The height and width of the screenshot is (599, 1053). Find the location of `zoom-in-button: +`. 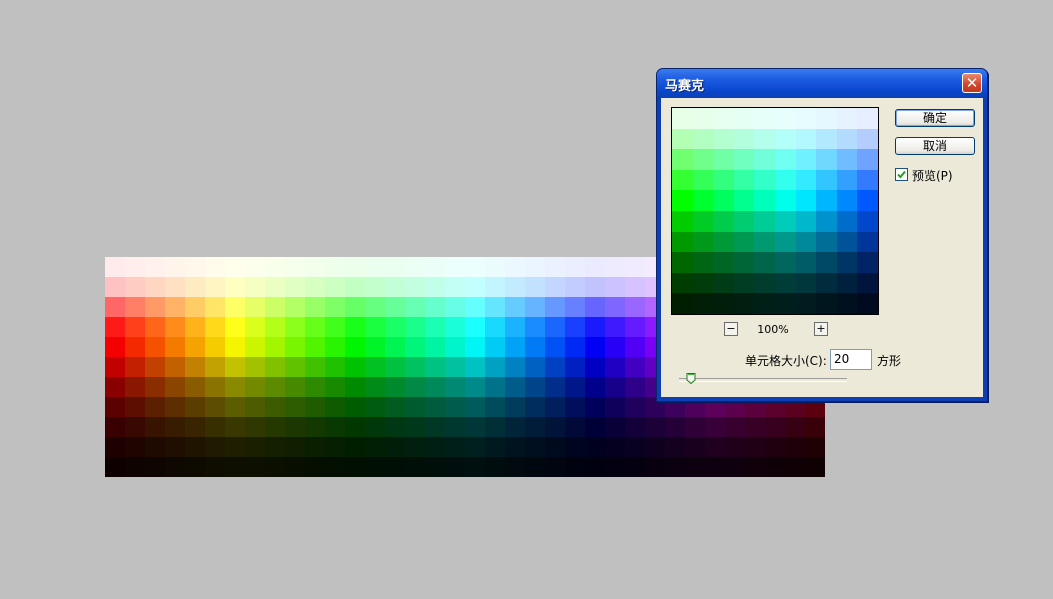

zoom-in-button: + is located at coordinates (821, 329).